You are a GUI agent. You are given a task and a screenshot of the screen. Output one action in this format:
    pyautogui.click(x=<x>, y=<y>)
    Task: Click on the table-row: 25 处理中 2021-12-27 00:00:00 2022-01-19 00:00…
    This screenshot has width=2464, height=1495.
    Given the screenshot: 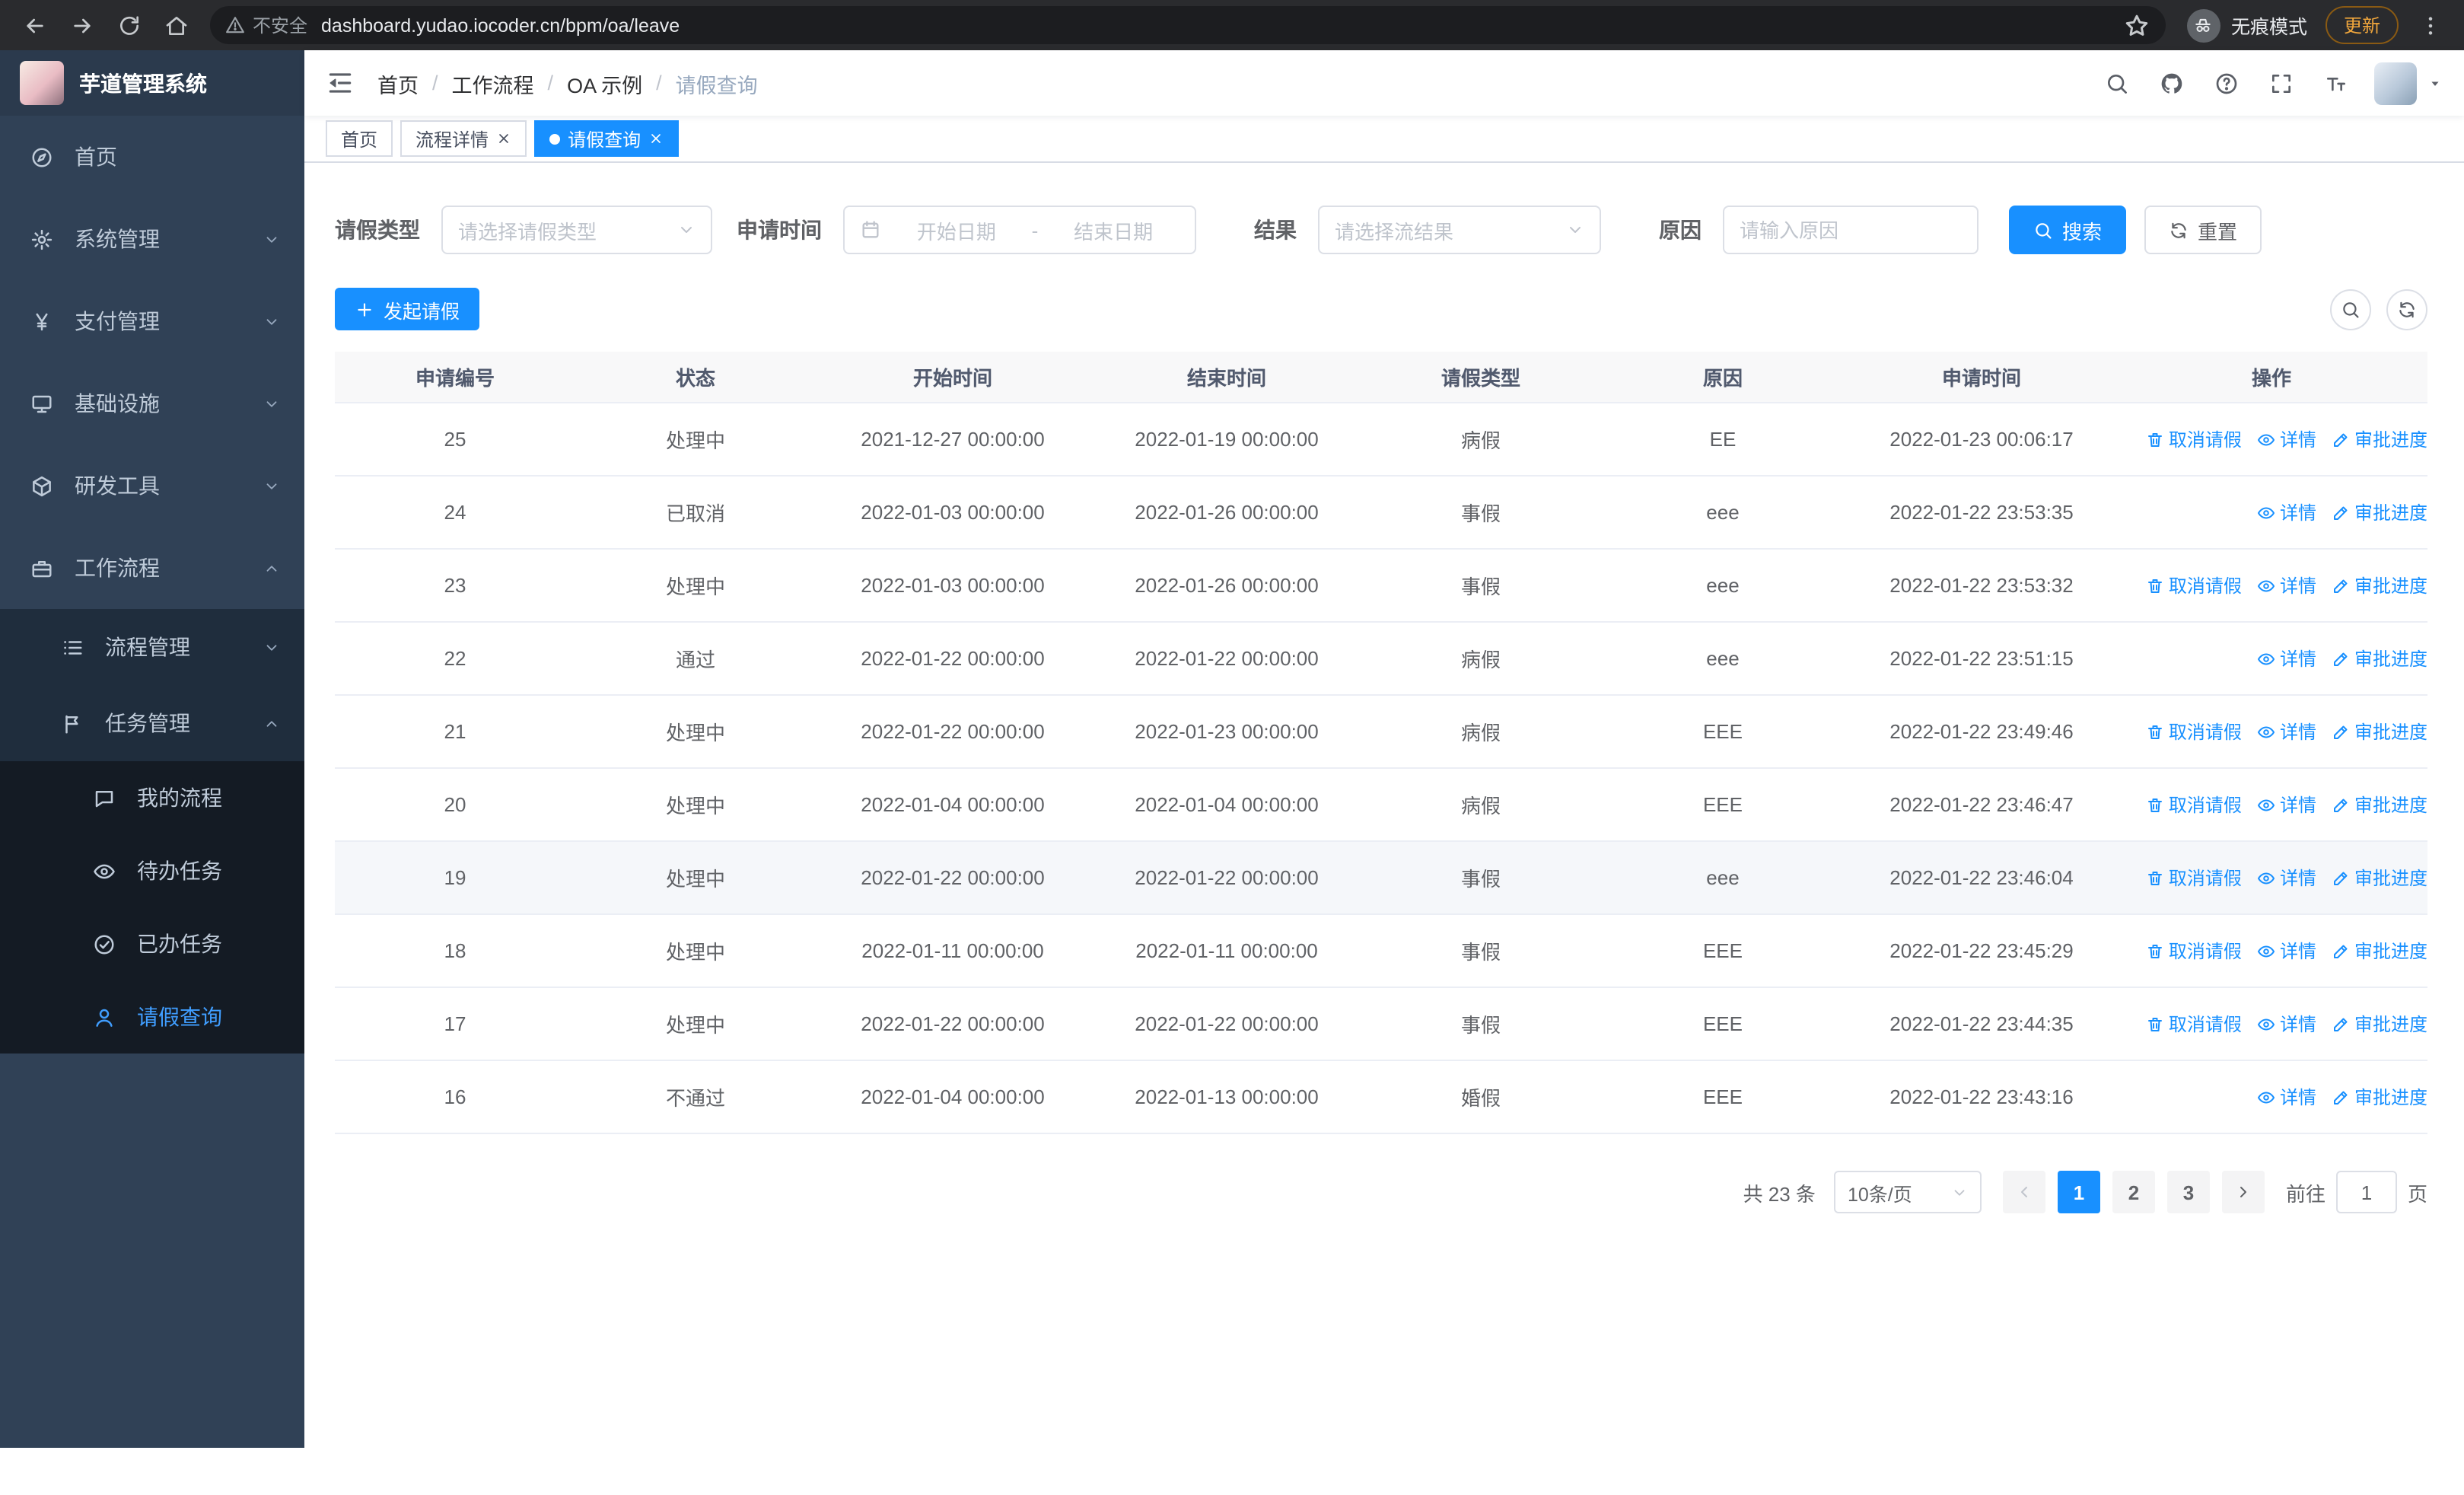 What is the action you would take?
    pyautogui.click(x=1381, y=440)
    